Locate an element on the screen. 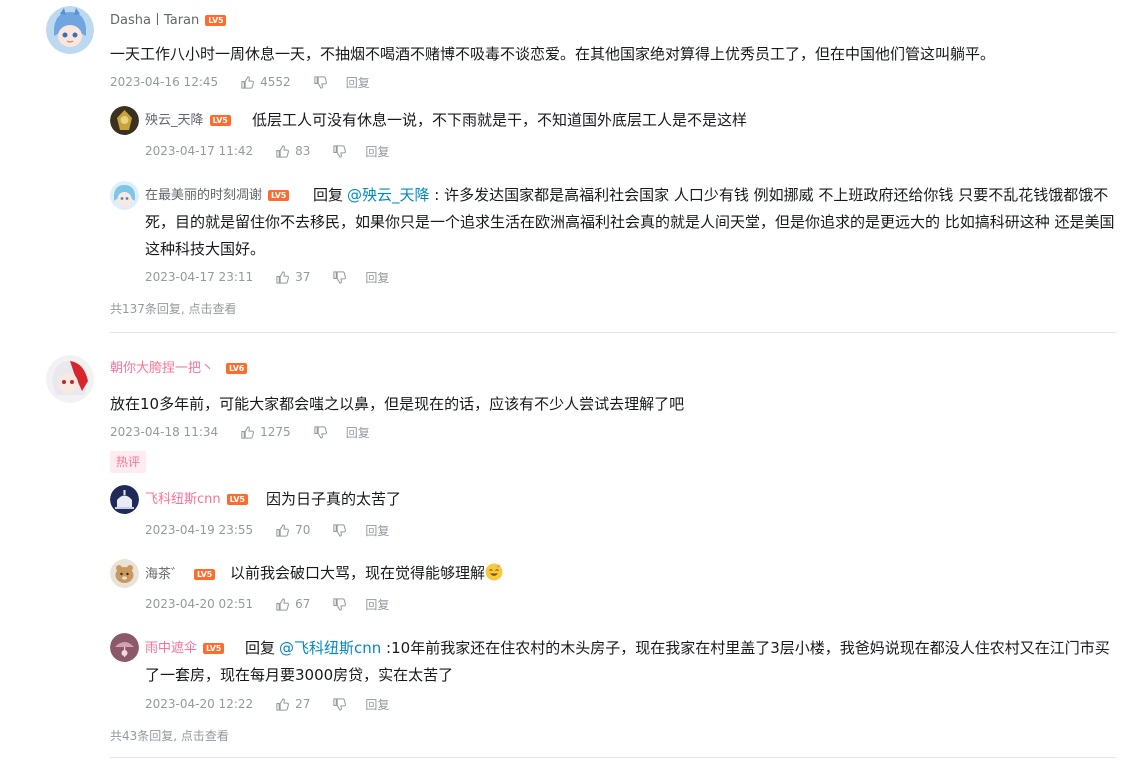 This screenshot has width=1140, height=760. comment-meta: 2023-04-16 12:45 4552 回复 is located at coordinates (240, 82).